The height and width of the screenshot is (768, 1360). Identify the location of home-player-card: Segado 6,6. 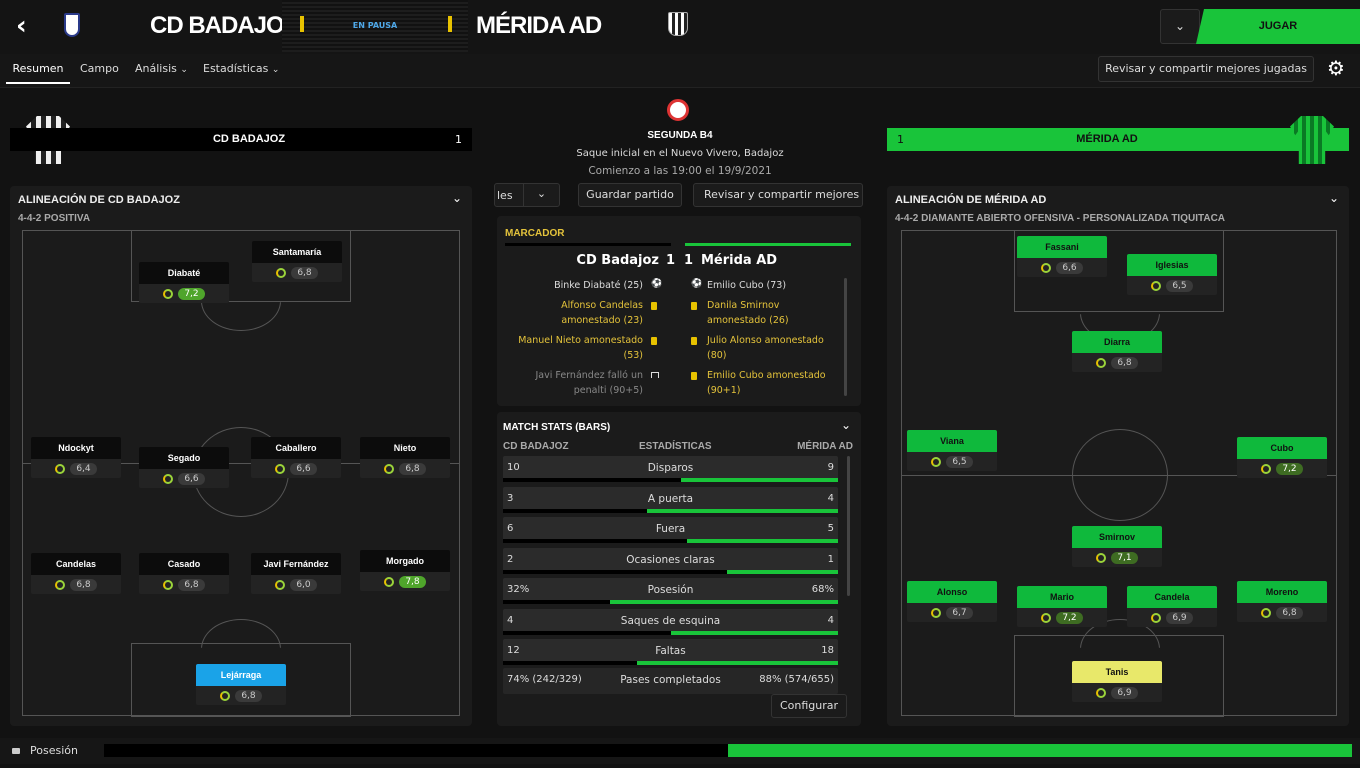
(184, 467).